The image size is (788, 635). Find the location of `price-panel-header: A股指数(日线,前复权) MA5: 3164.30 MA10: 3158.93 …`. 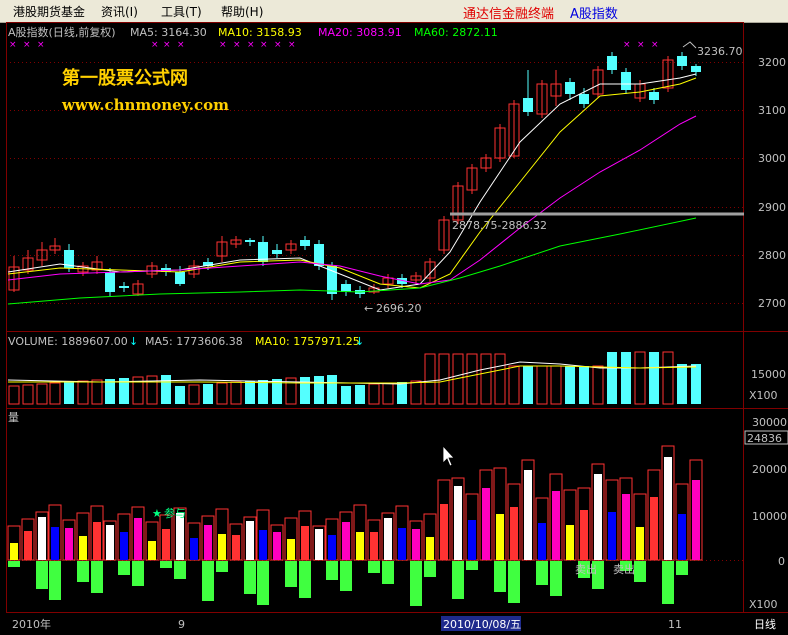

price-panel-header: A股指数(日线,前复权) MA5: 3164.30 MA10: 3158.93 … is located at coordinates (253, 32).